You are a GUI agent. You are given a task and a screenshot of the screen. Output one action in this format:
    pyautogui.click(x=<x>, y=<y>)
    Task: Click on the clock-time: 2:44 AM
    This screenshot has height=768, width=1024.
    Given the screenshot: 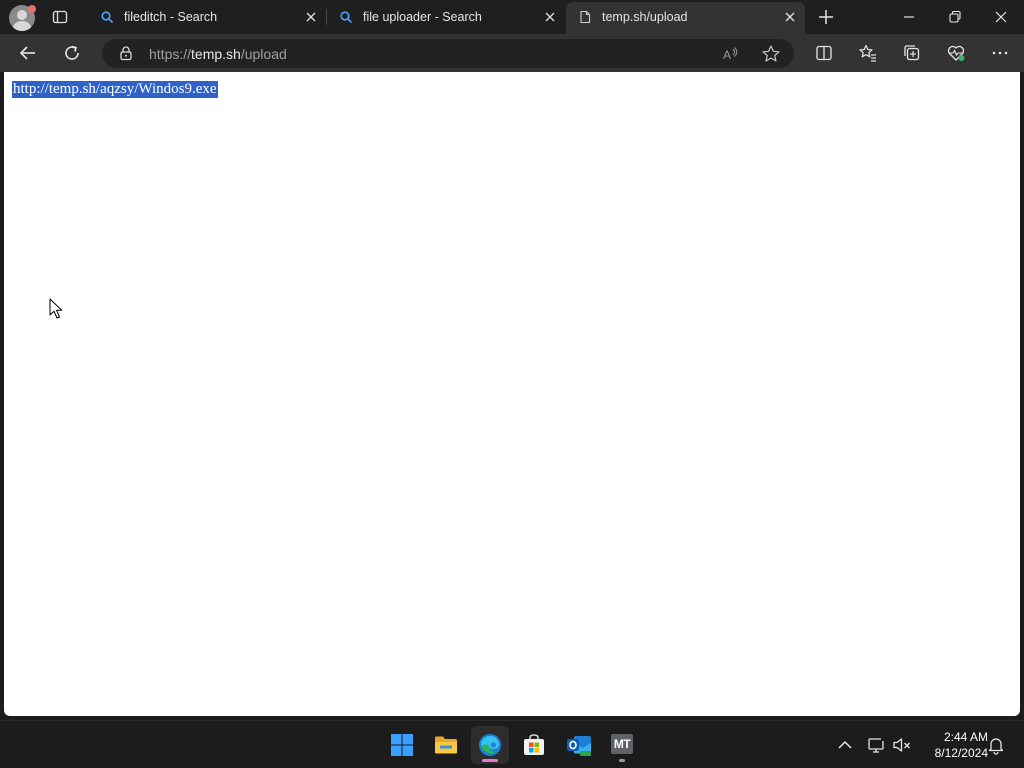 What is the action you would take?
    pyautogui.click(x=965, y=737)
    